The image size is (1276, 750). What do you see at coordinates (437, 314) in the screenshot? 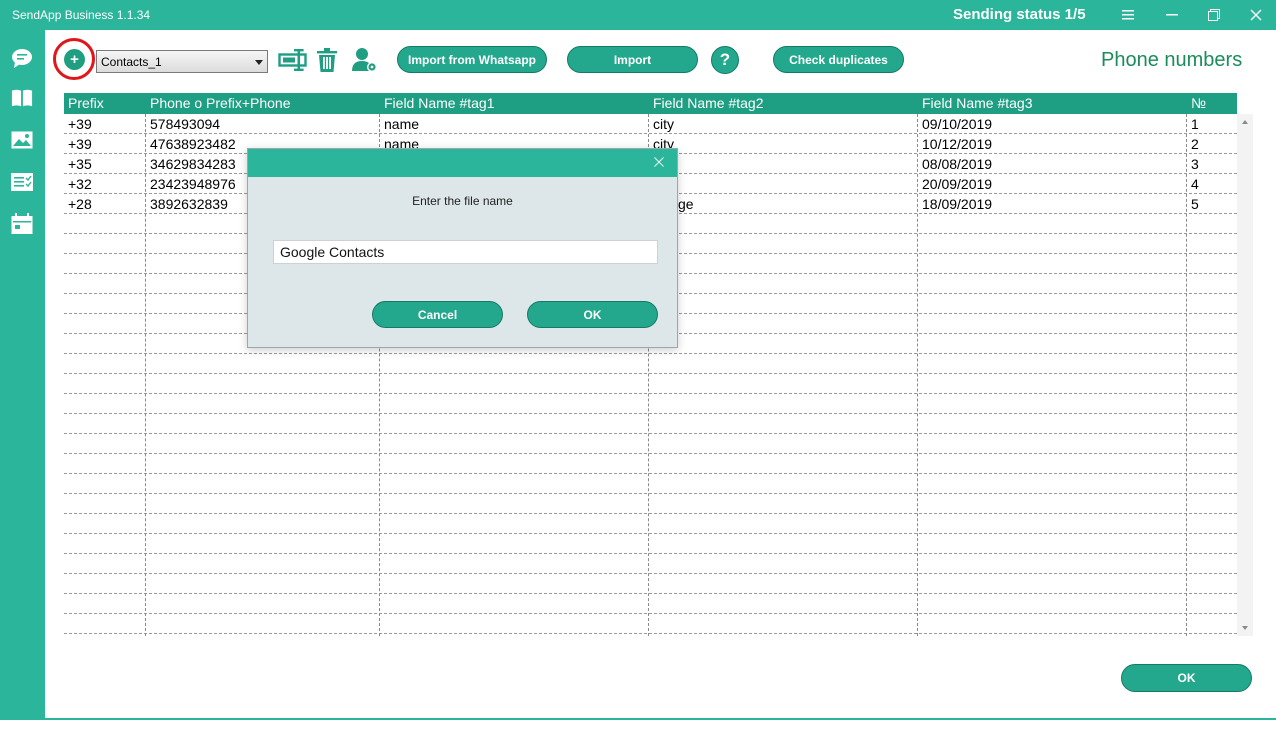
I see `dialog-cancel-button: Cancel` at bounding box center [437, 314].